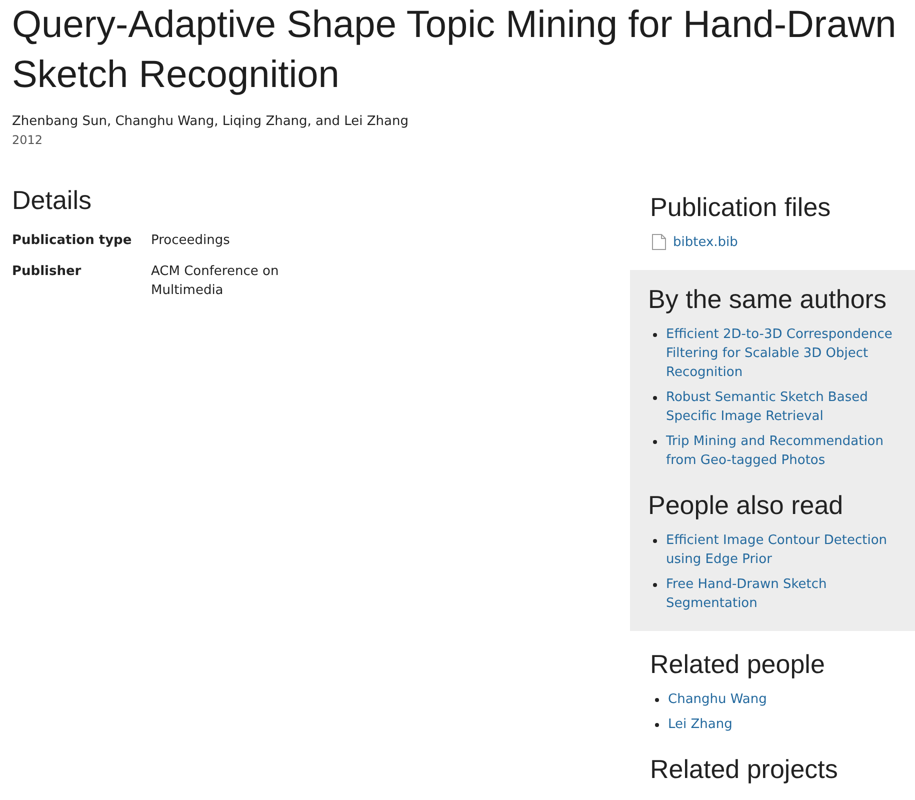 The image size is (915, 800). What do you see at coordinates (28, 140) in the screenshot?
I see `publication-year: 2012` at bounding box center [28, 140].